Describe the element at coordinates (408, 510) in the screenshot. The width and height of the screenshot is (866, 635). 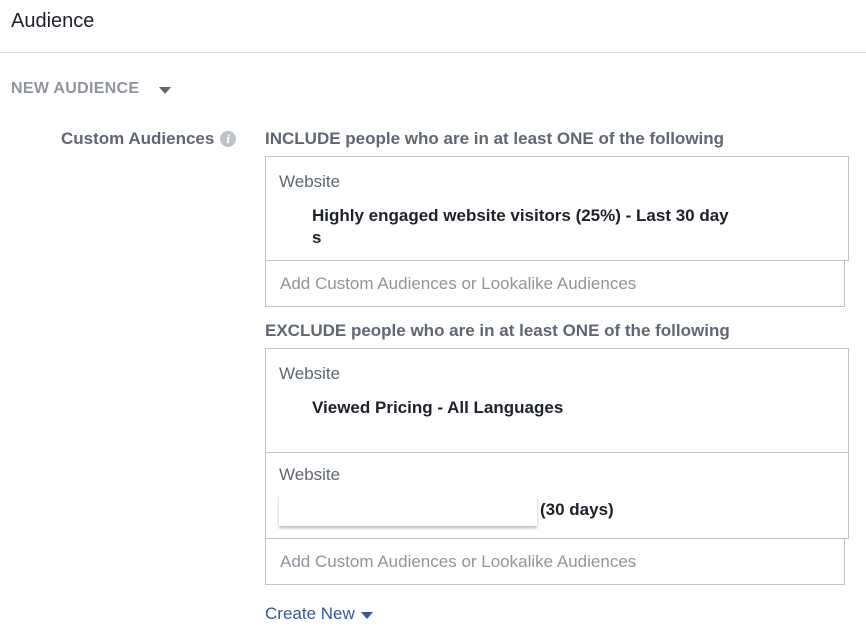
I see `redacted-audience-name` at that location.